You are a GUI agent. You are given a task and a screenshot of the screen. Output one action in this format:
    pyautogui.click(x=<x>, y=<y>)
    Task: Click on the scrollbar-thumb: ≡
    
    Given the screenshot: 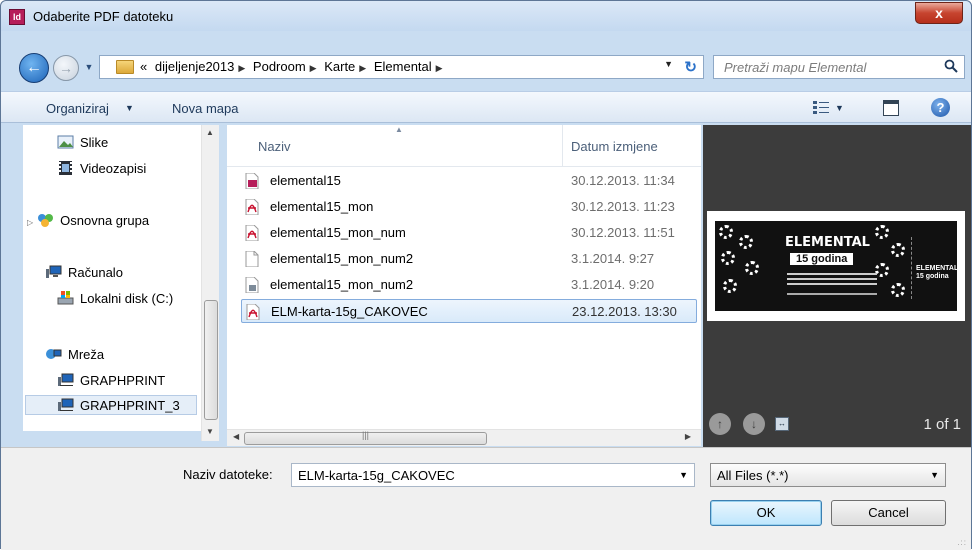 What is the action you would take?
    pyautogui.click(x=211, y=423)
    